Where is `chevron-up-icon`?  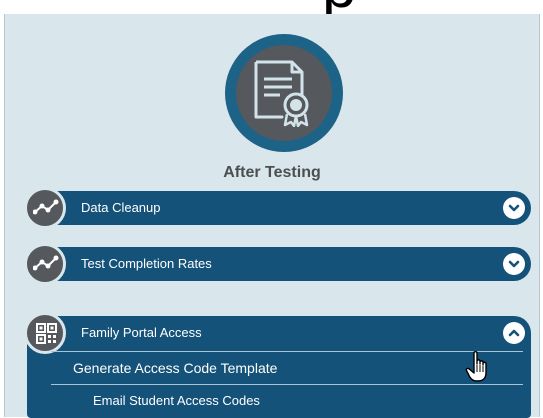
chevron-up-icon is located at coordinates (514, 333).